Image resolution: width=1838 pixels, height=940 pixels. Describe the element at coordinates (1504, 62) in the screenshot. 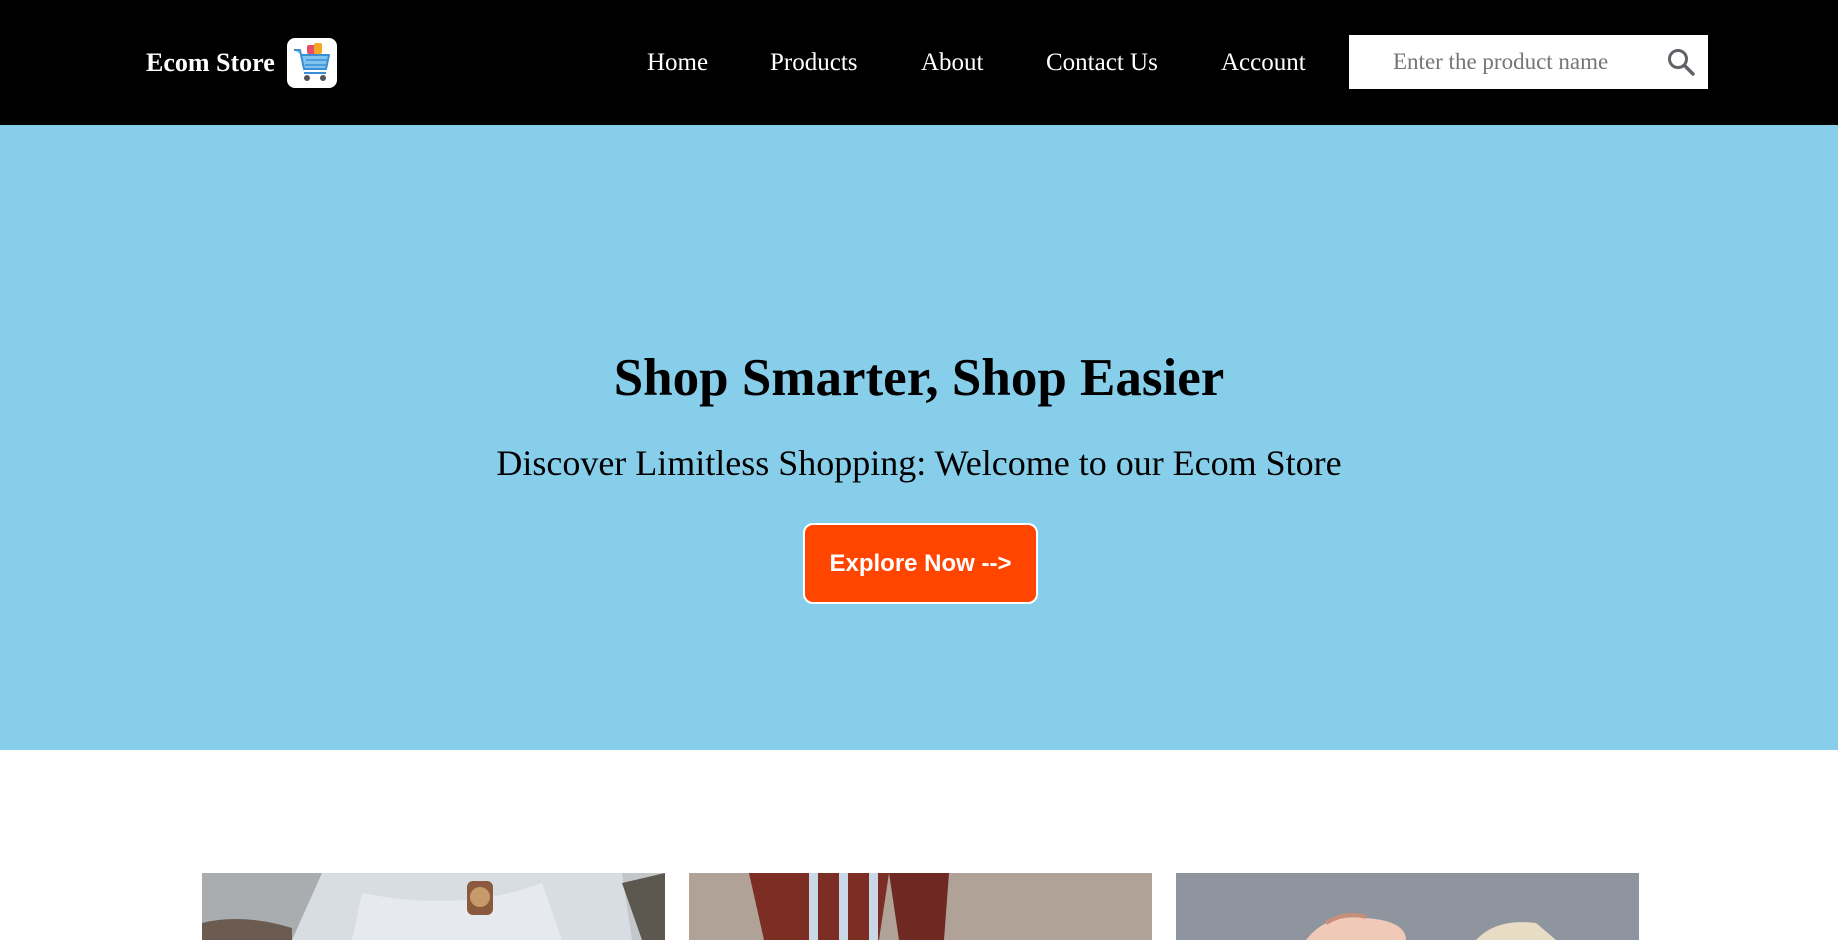

I see `search-input` at that location.